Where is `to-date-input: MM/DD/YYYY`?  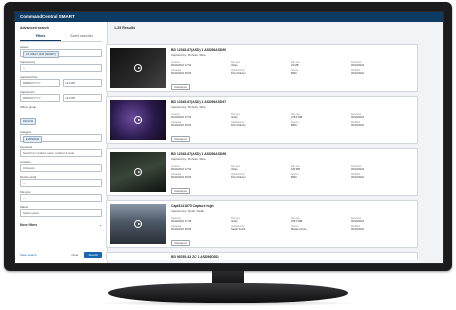
to-date-input: MM/DD/YYYY is located at coordinates (40, 98).